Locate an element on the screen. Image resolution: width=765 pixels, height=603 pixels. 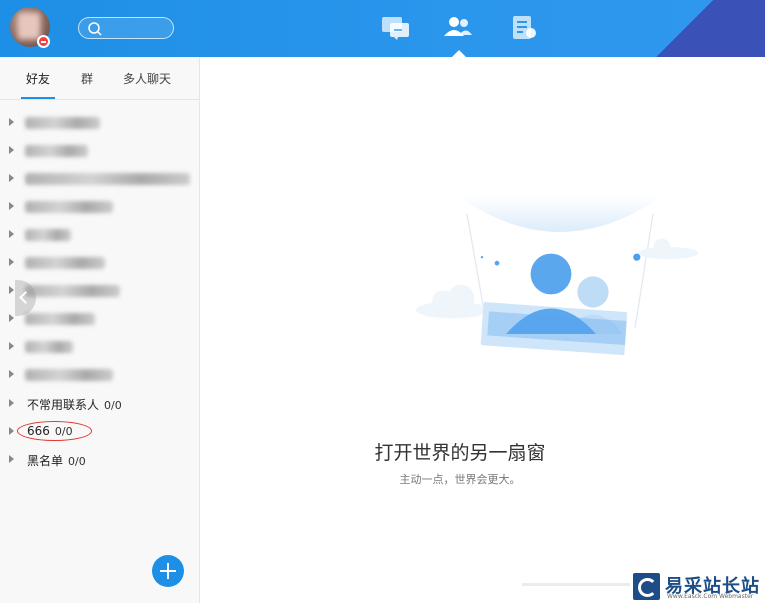
tab-underline is located at coordinates (38, 98).